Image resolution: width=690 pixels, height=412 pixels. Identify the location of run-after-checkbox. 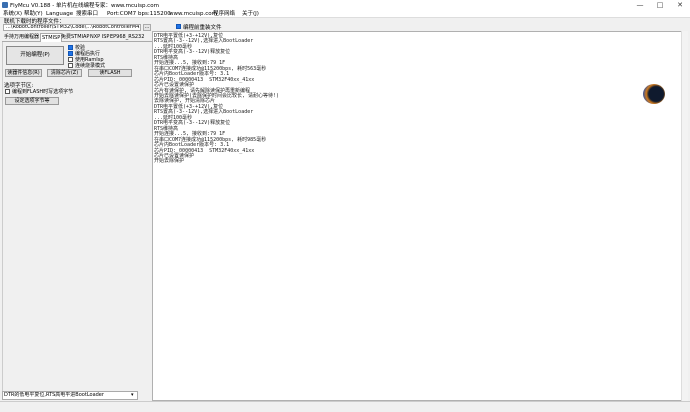
(70, 53).